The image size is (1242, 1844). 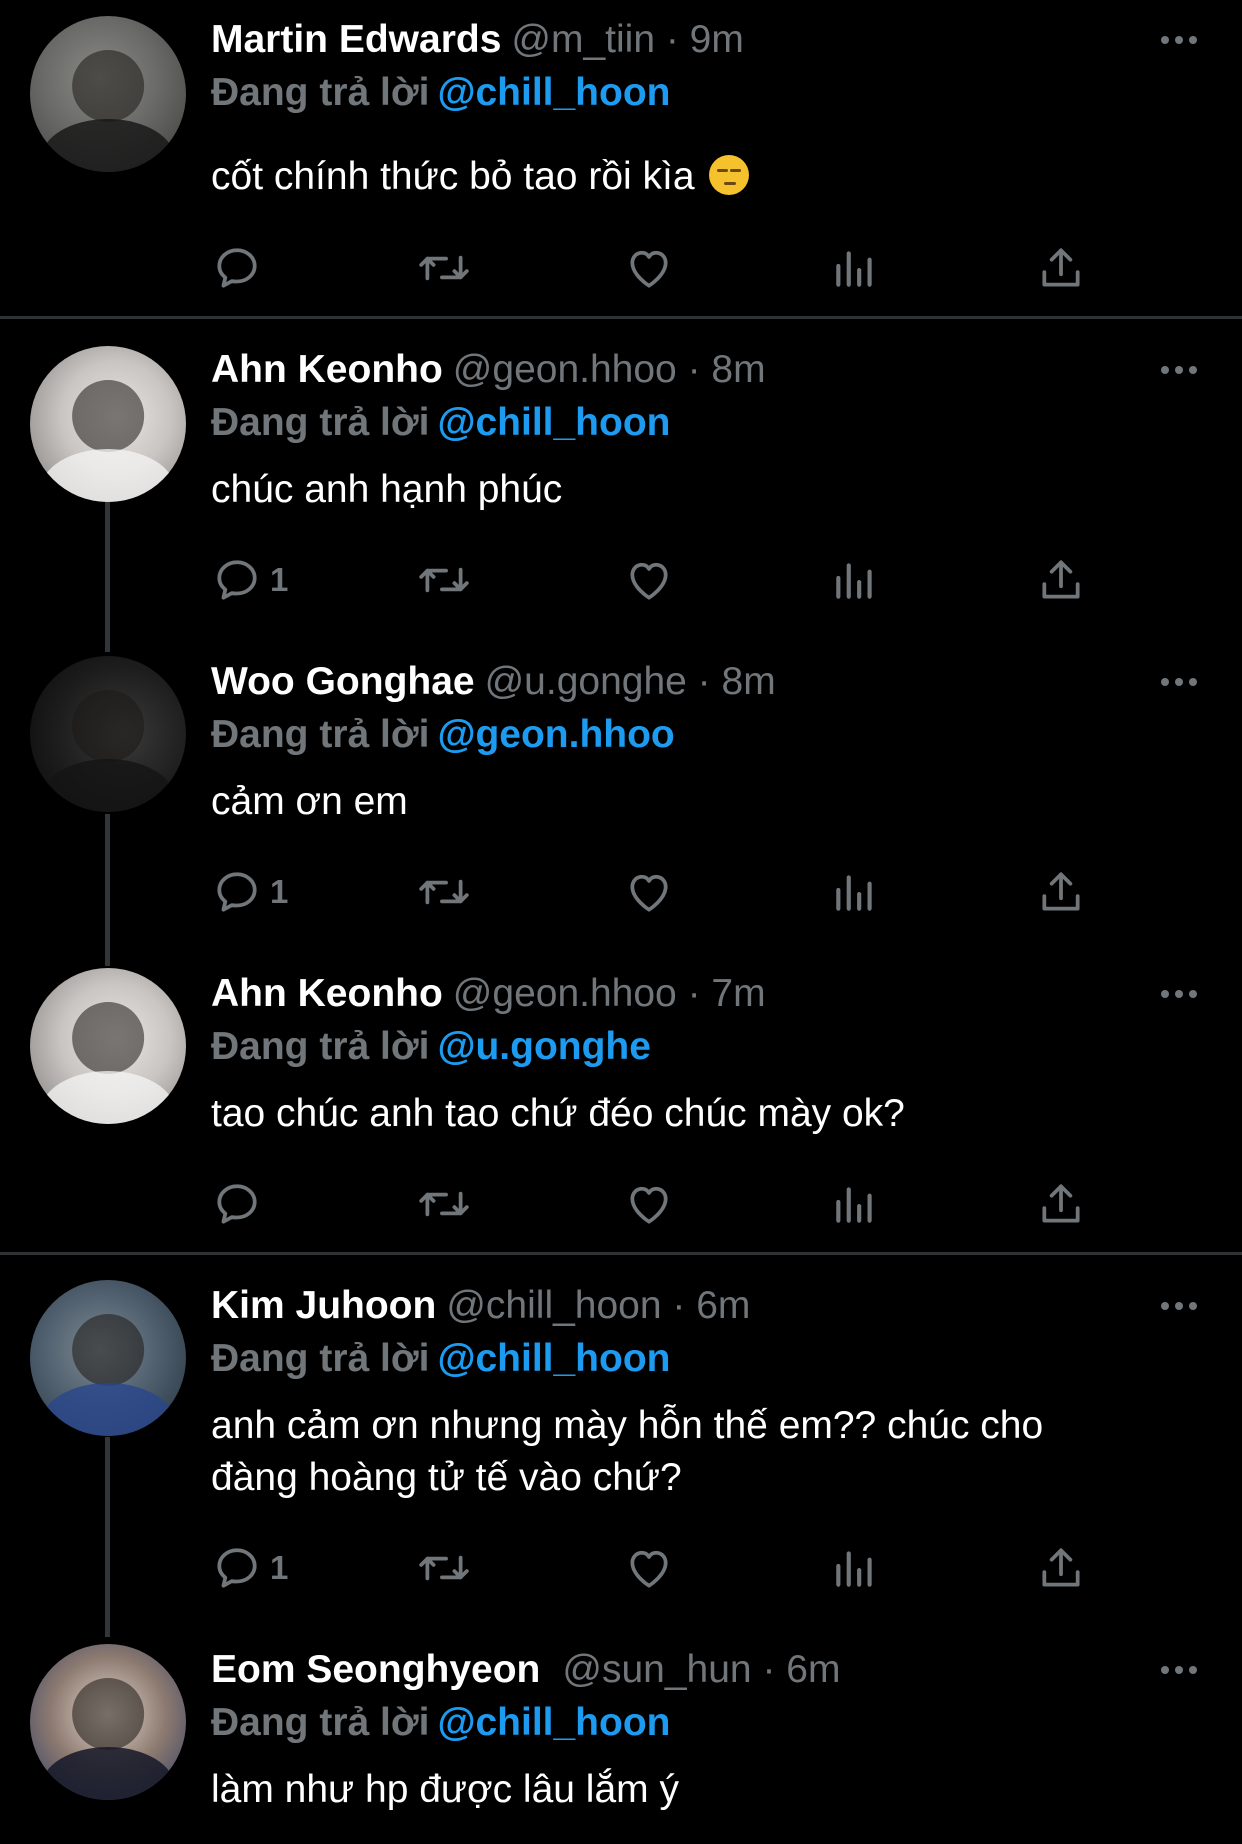 What do you see at coordinates (446, 1477) in the screenshot?
I see `tweet-text-line: đàng hoàng tử tế vào chứ?` at bounding box center [446, 1477].